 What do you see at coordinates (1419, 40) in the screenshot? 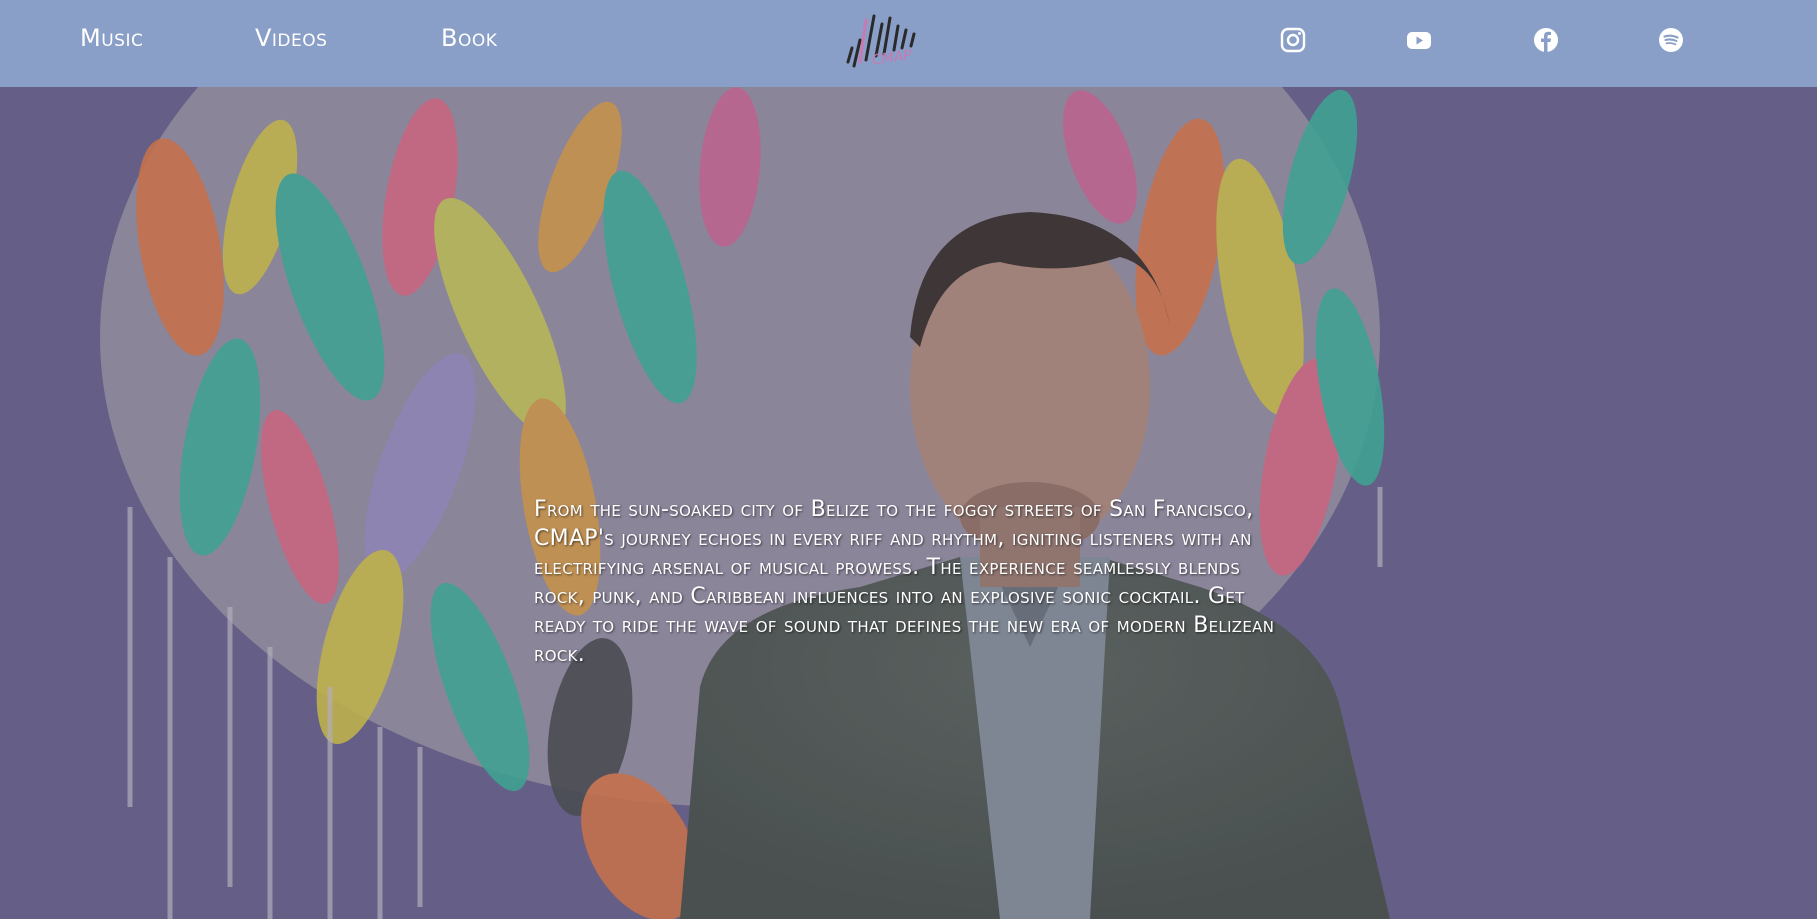
I see `youtube-icon` at bounding box center [1419, 40].